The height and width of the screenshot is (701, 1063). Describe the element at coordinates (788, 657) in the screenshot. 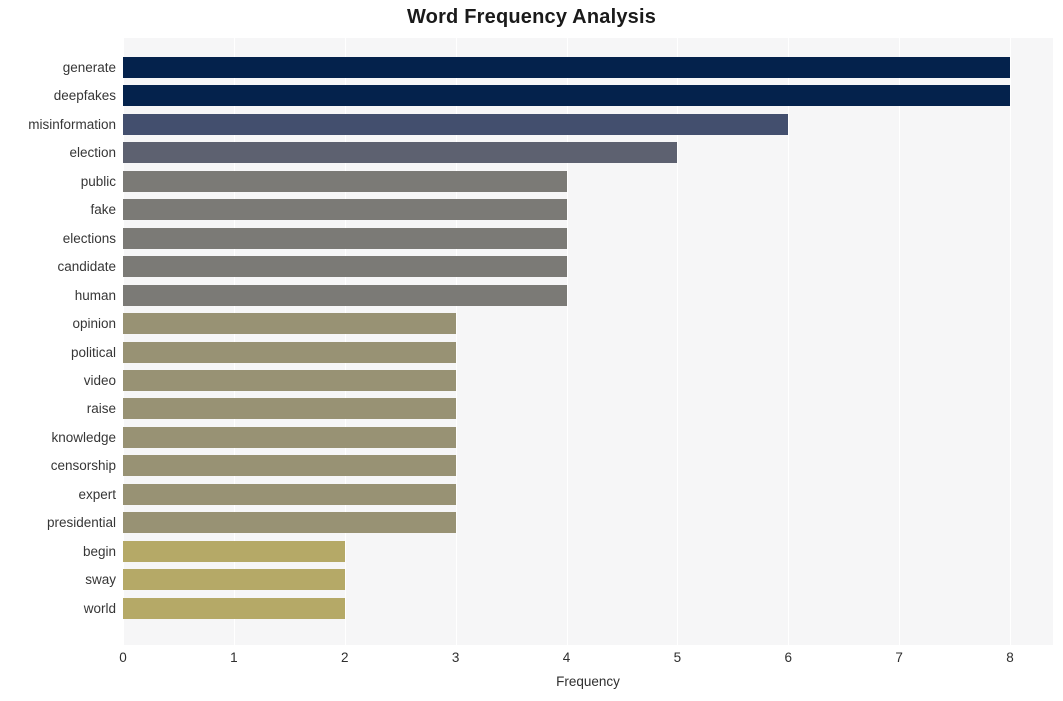

I see `x-axis-tick-label: 6` at that location.